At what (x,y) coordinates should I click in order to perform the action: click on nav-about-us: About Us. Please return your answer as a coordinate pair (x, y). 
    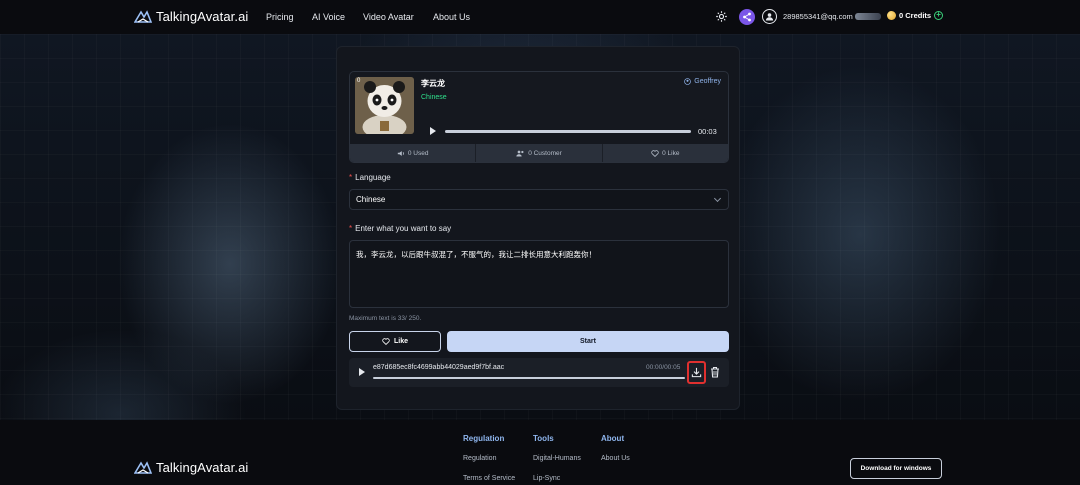
    Looking at the image, I should click on (451, 17).